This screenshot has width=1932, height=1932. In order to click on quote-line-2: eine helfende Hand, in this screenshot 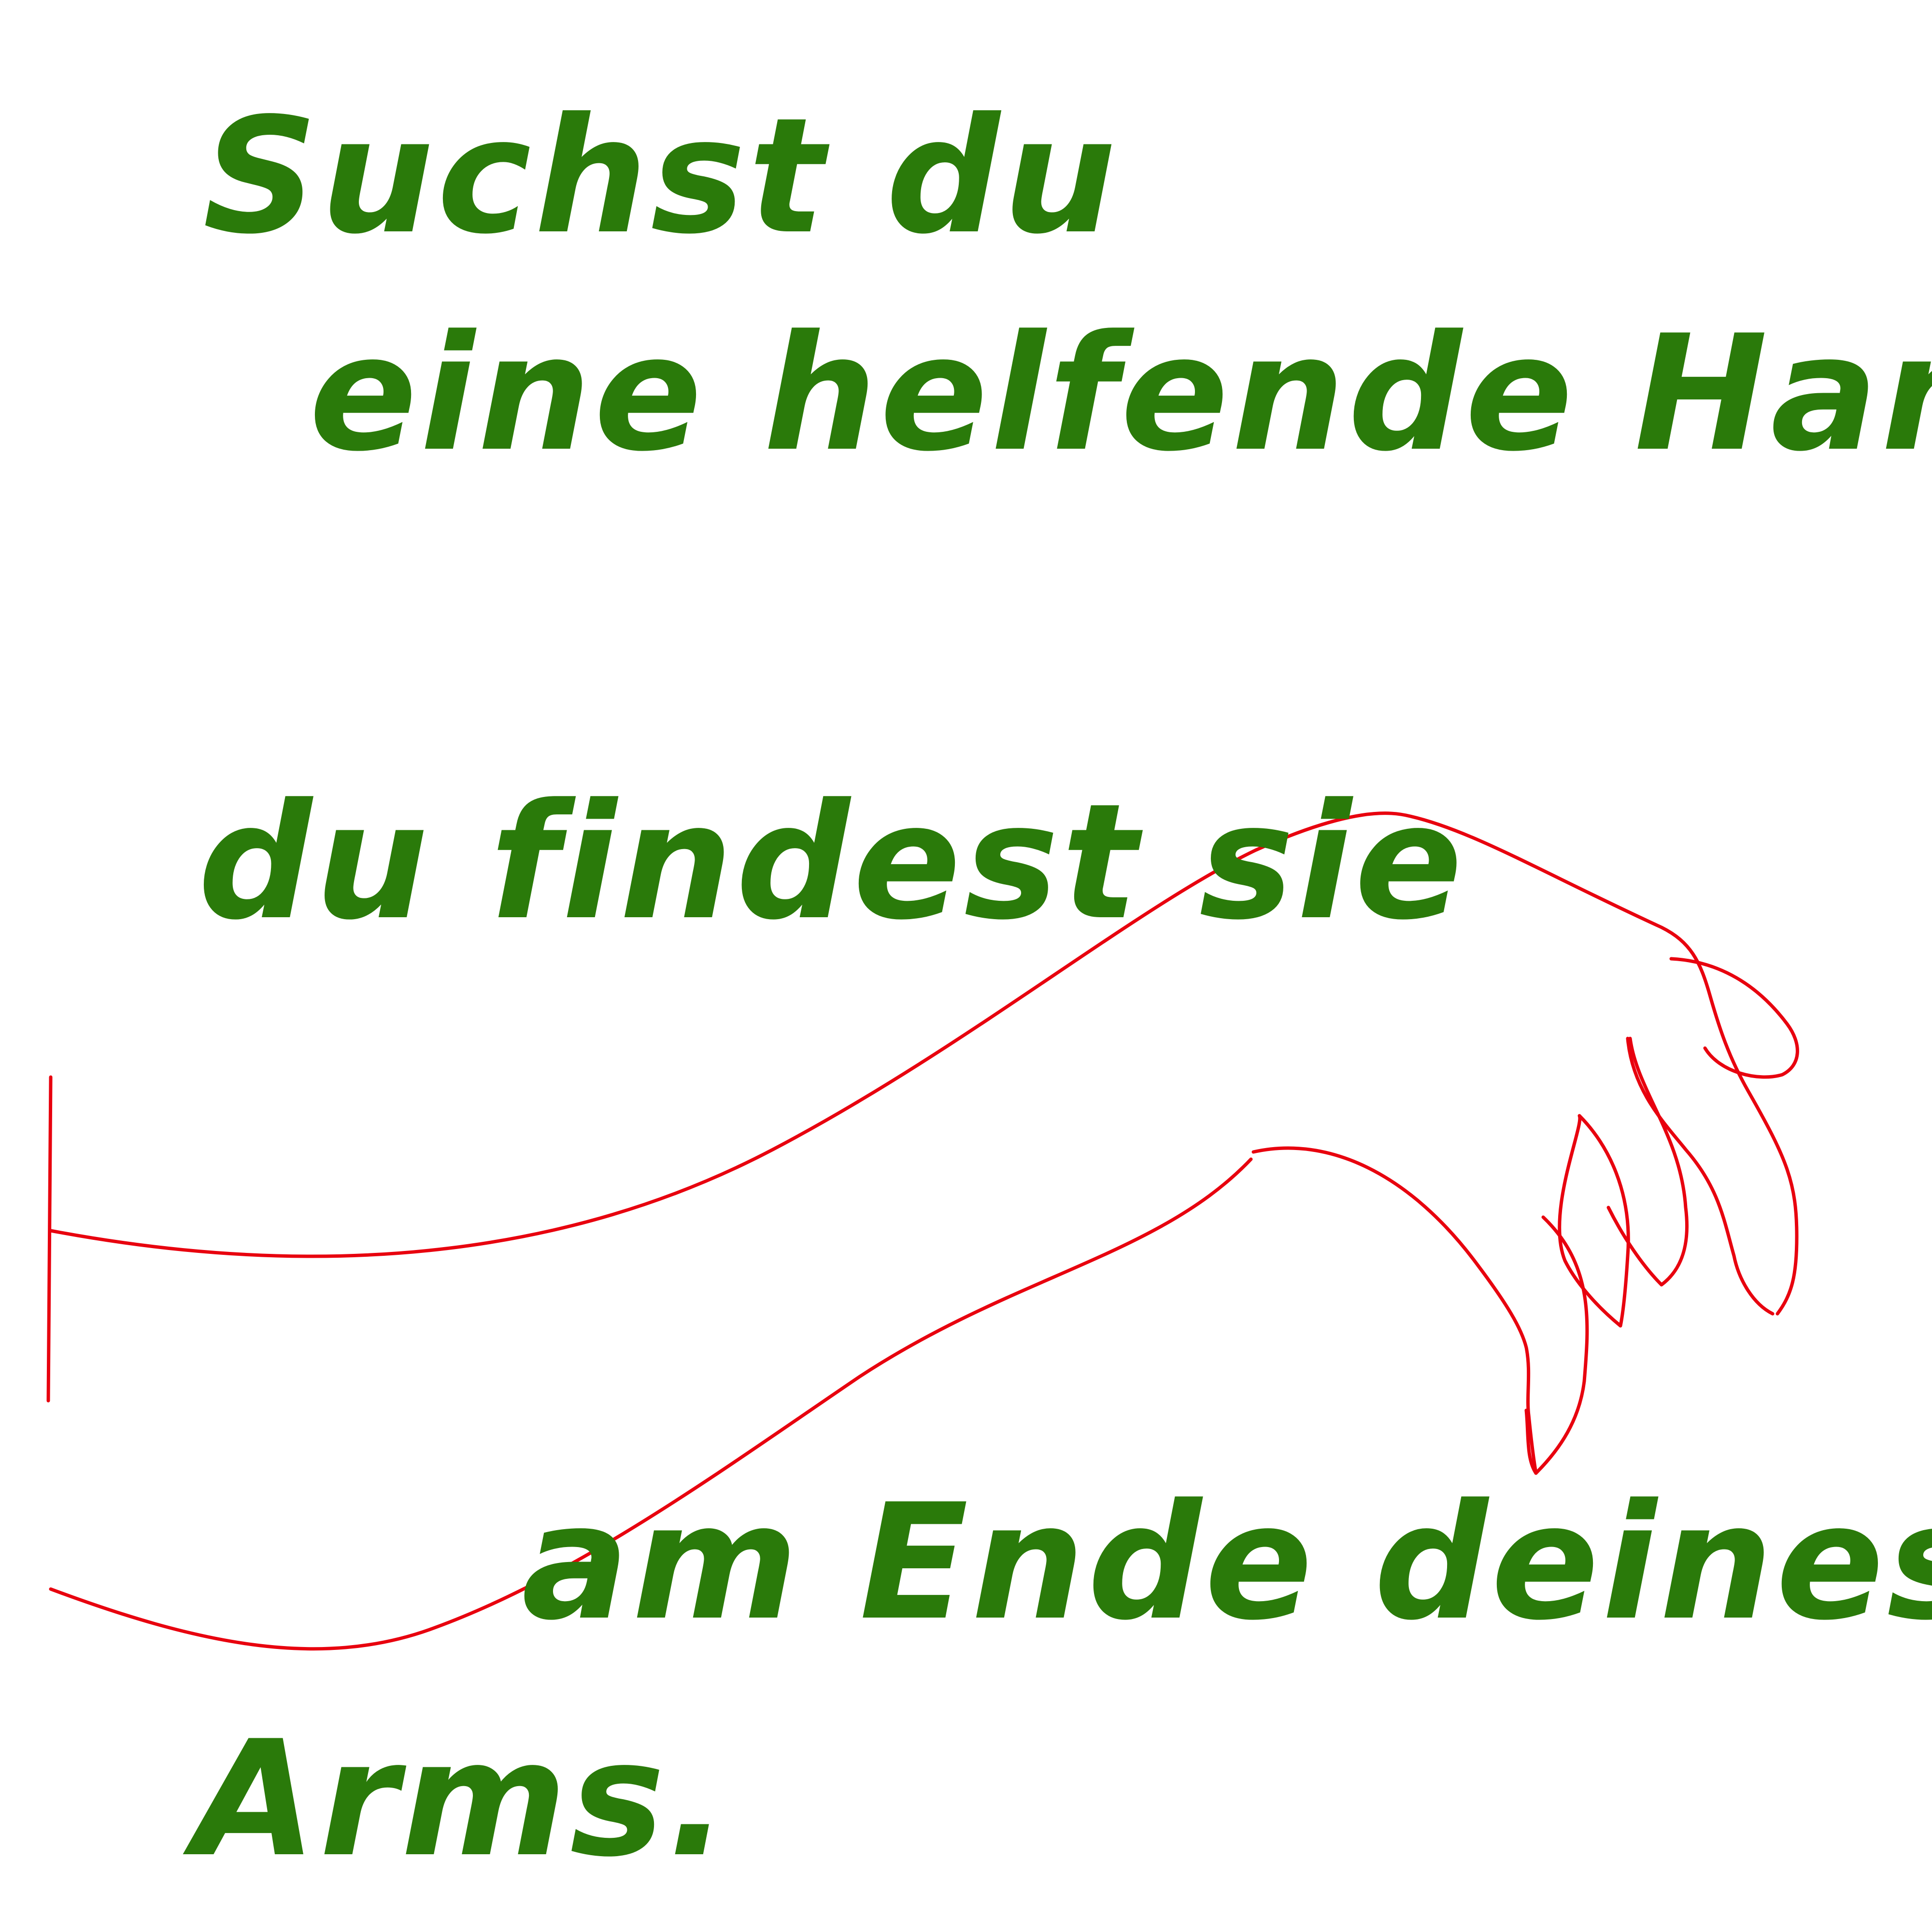, I will do `click(1120, 393)`.